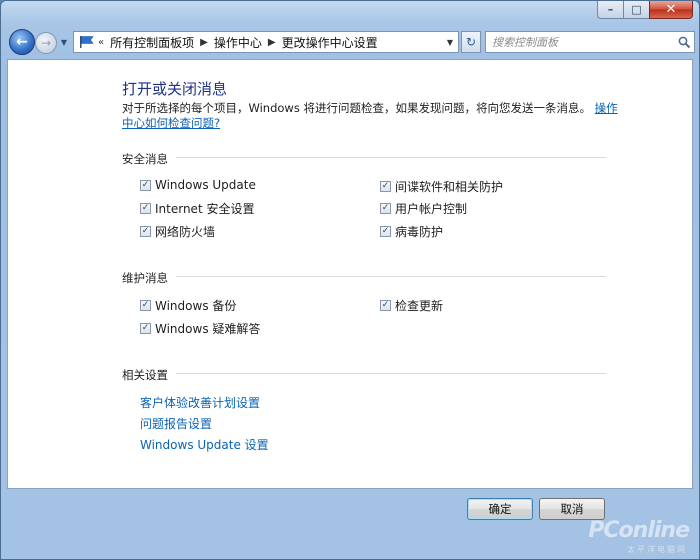 Image resolution: width=700 pixels, height=560 pixels. I want to click on control-panel-flag-icon, so click(87, 42).